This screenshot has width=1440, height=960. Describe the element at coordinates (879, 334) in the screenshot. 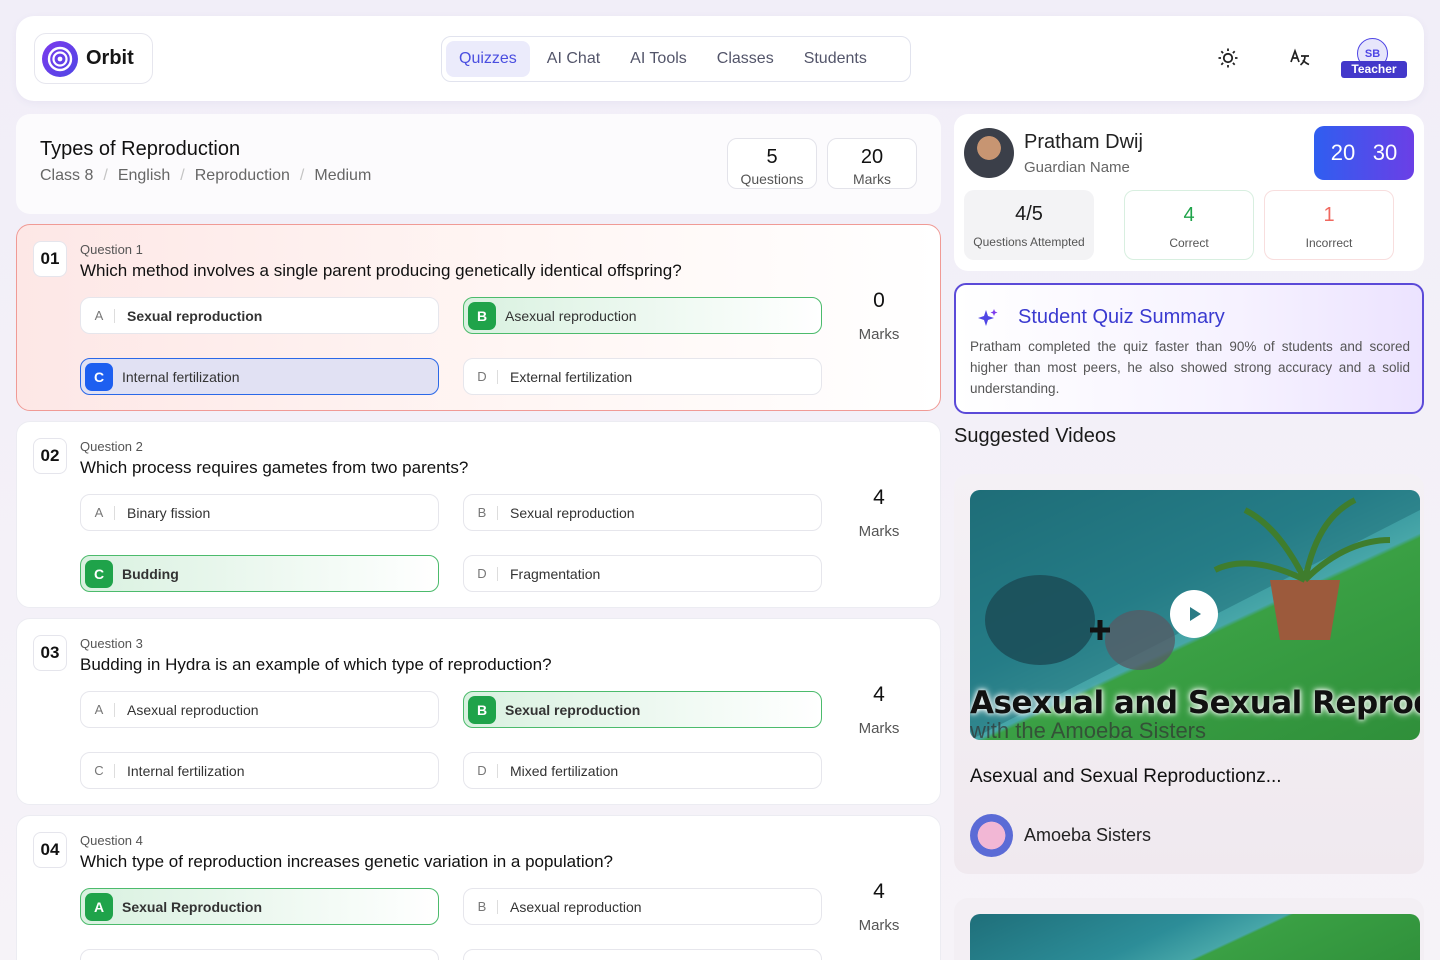

I see `marks-label: Marks` at that location.